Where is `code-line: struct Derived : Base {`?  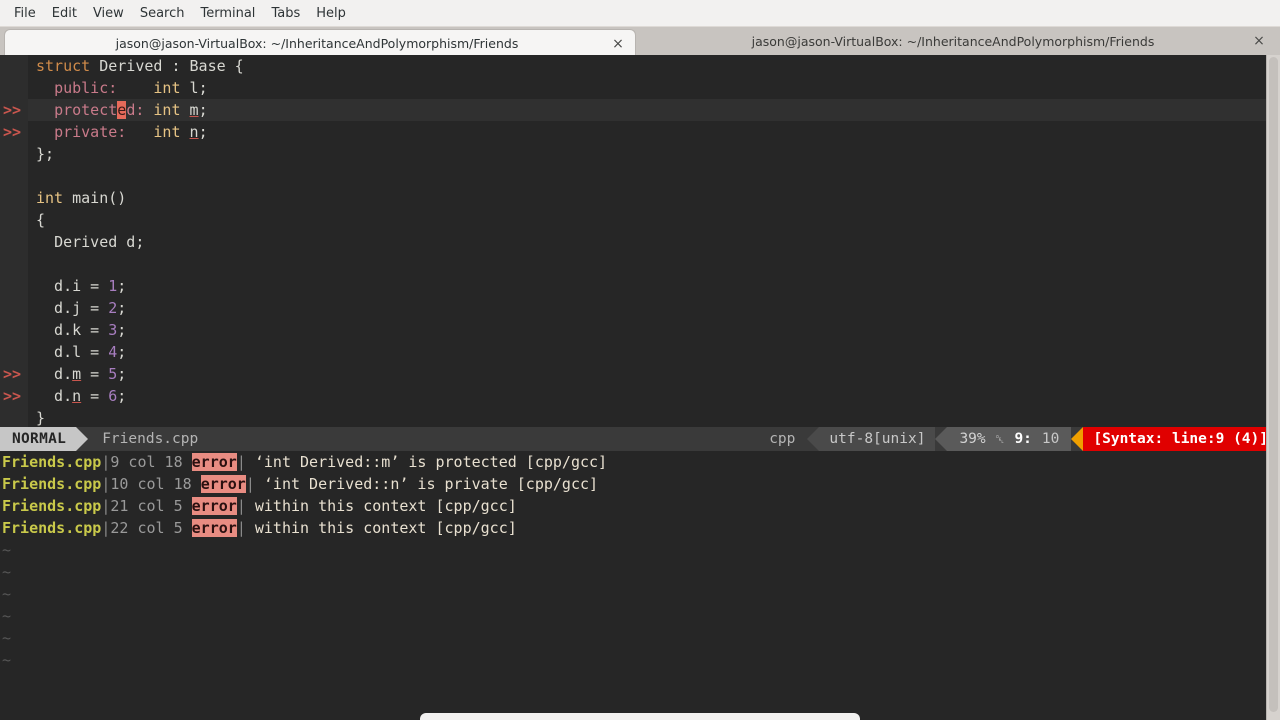 code-line: struct Derived : Base { is located at coordinates (640, 66).